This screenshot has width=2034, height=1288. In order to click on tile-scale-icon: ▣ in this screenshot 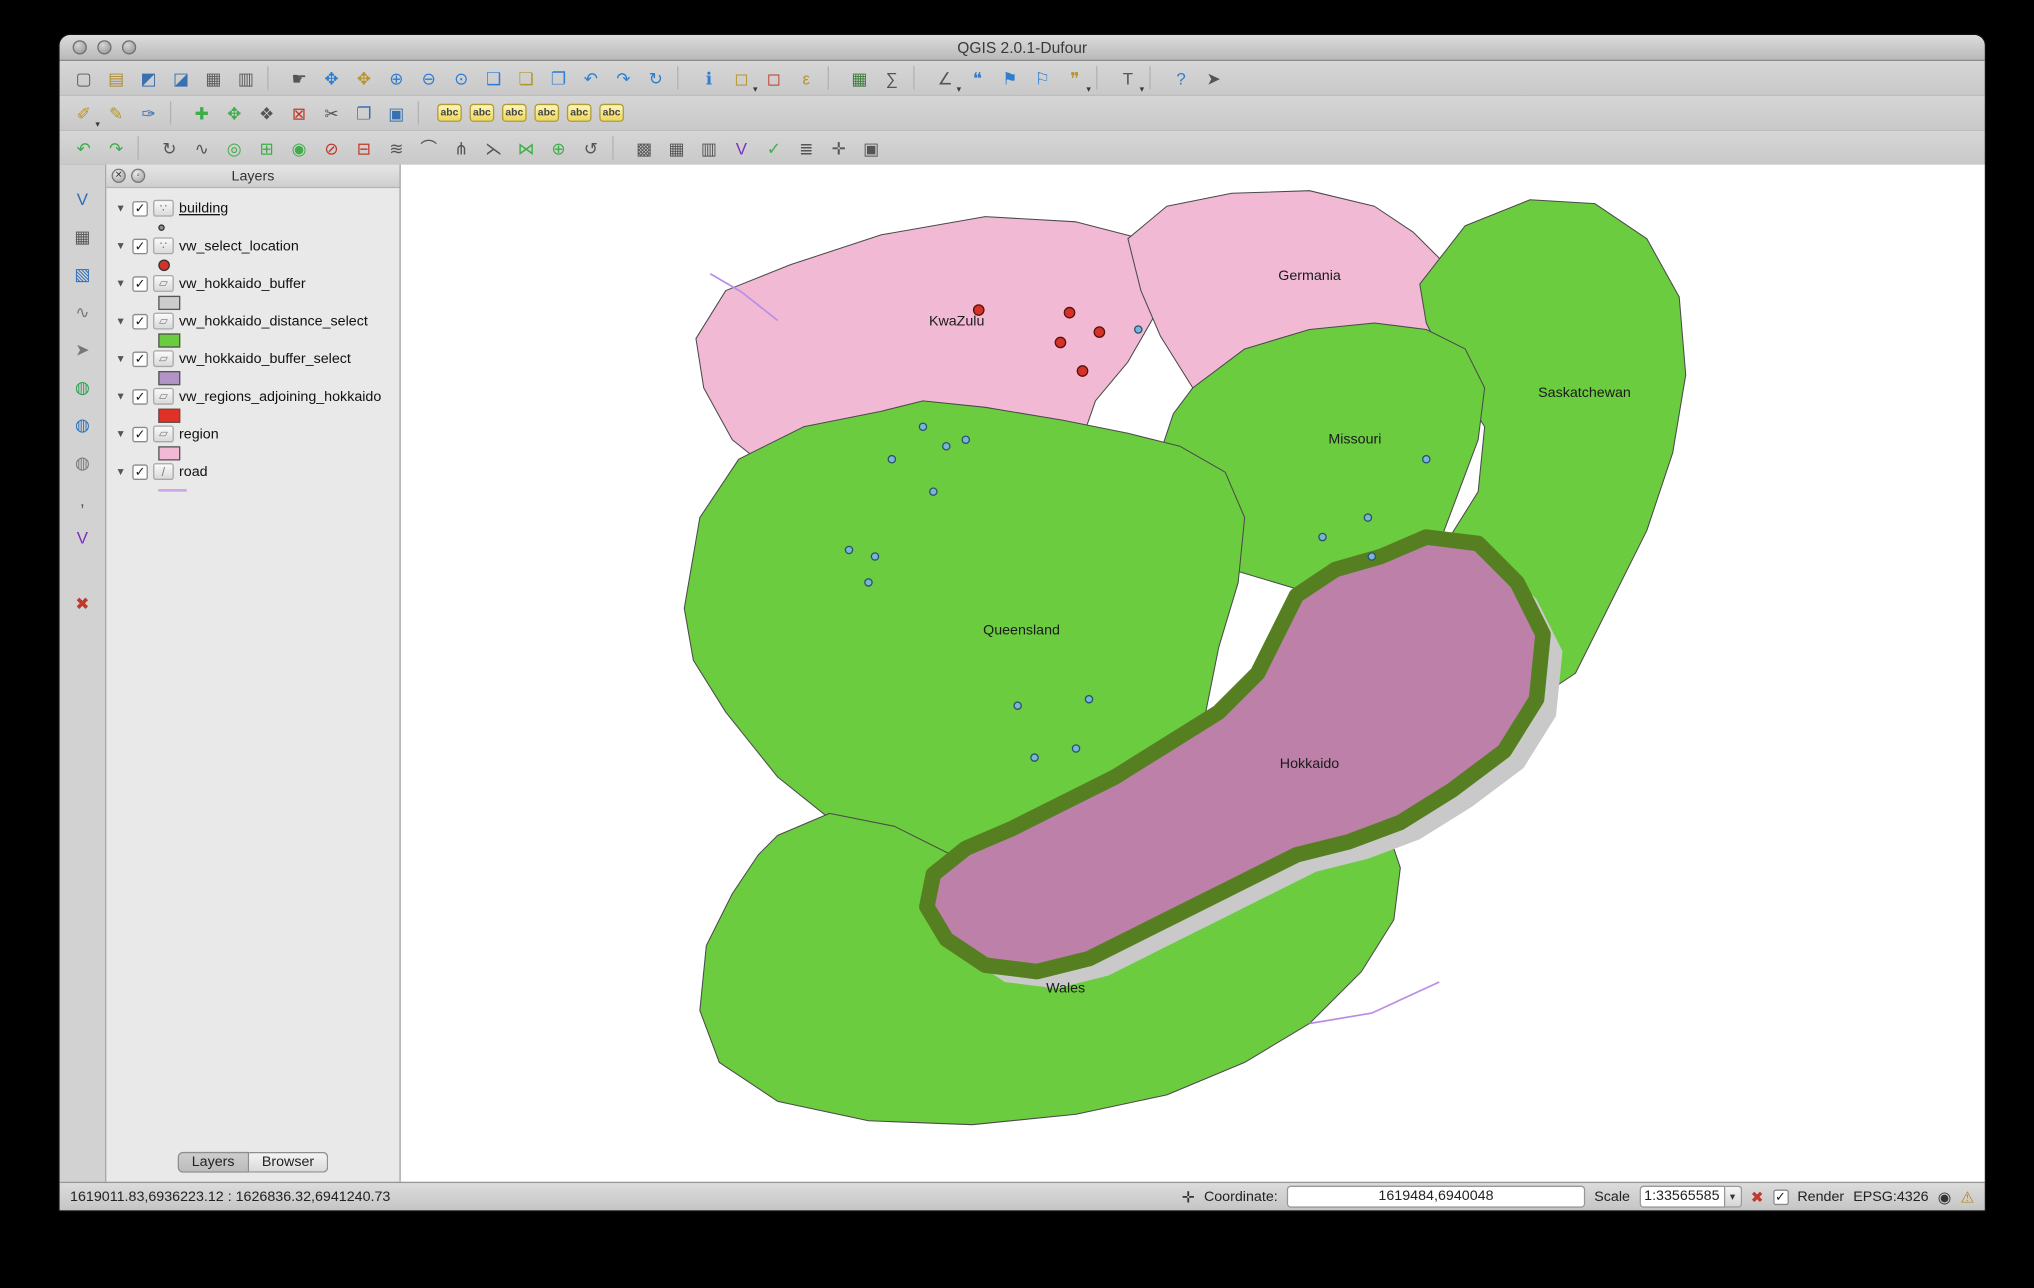, I will do `click(871, 148)`.